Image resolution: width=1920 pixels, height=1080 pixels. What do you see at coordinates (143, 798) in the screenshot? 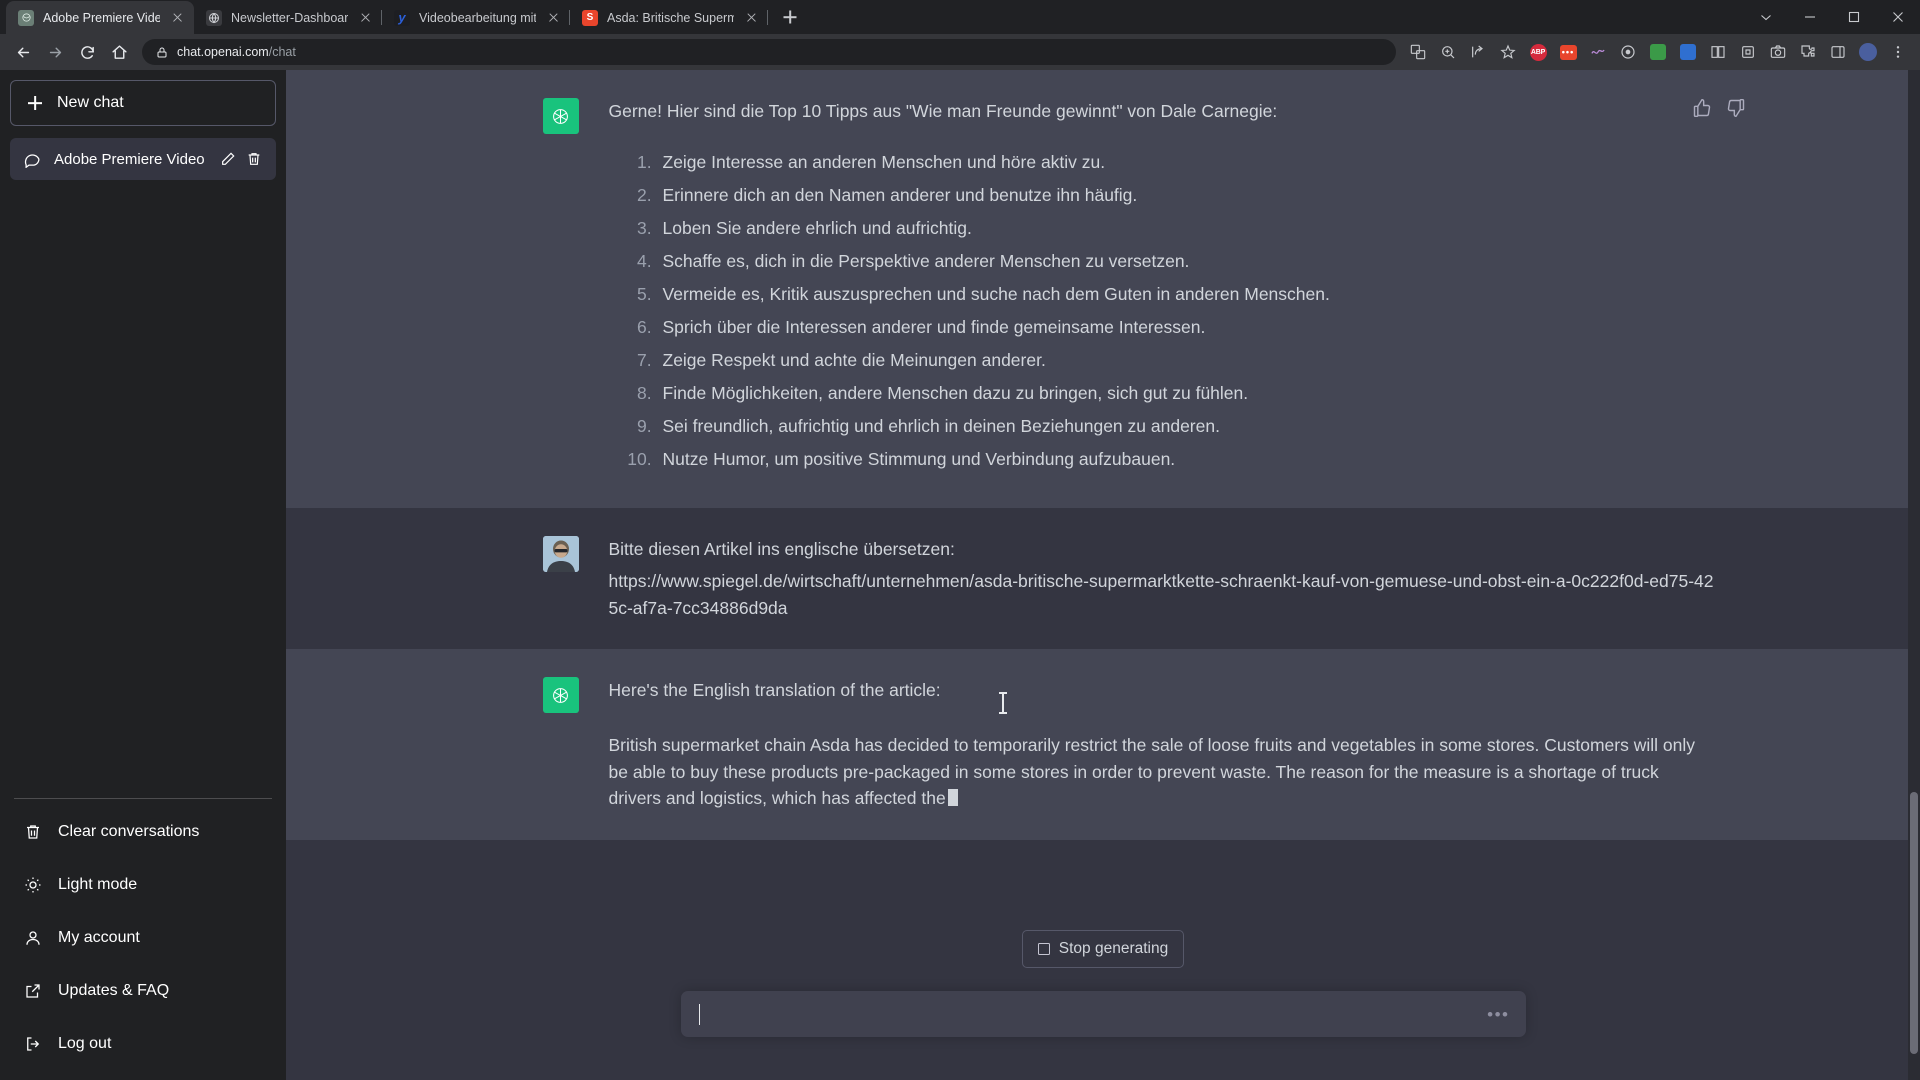
I see `sidebar-divider` at bounding box center [143, 798].